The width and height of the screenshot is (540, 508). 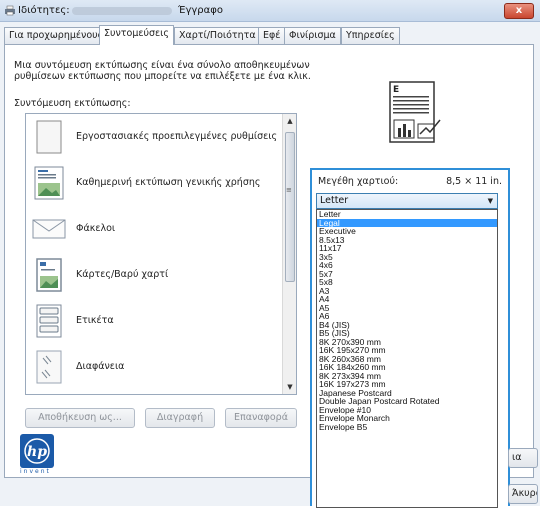 I want to click on cancel-button-partial: Άκυρο, so click(x=523, y=494).